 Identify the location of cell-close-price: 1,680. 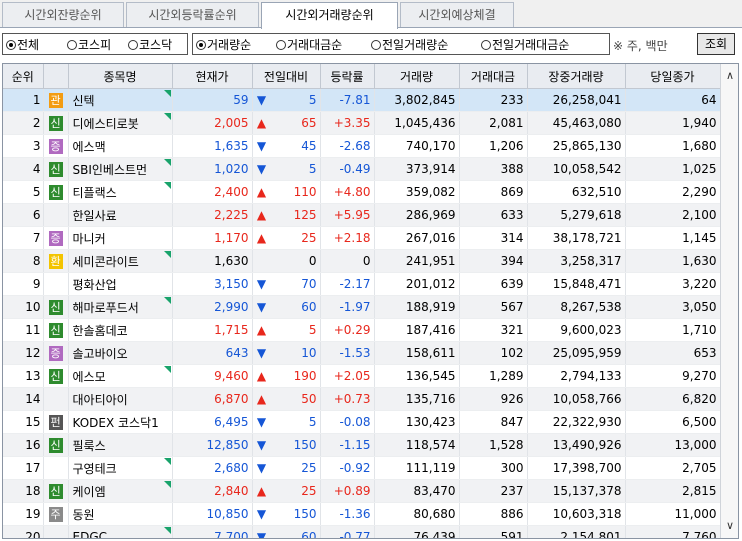
(673, 146).